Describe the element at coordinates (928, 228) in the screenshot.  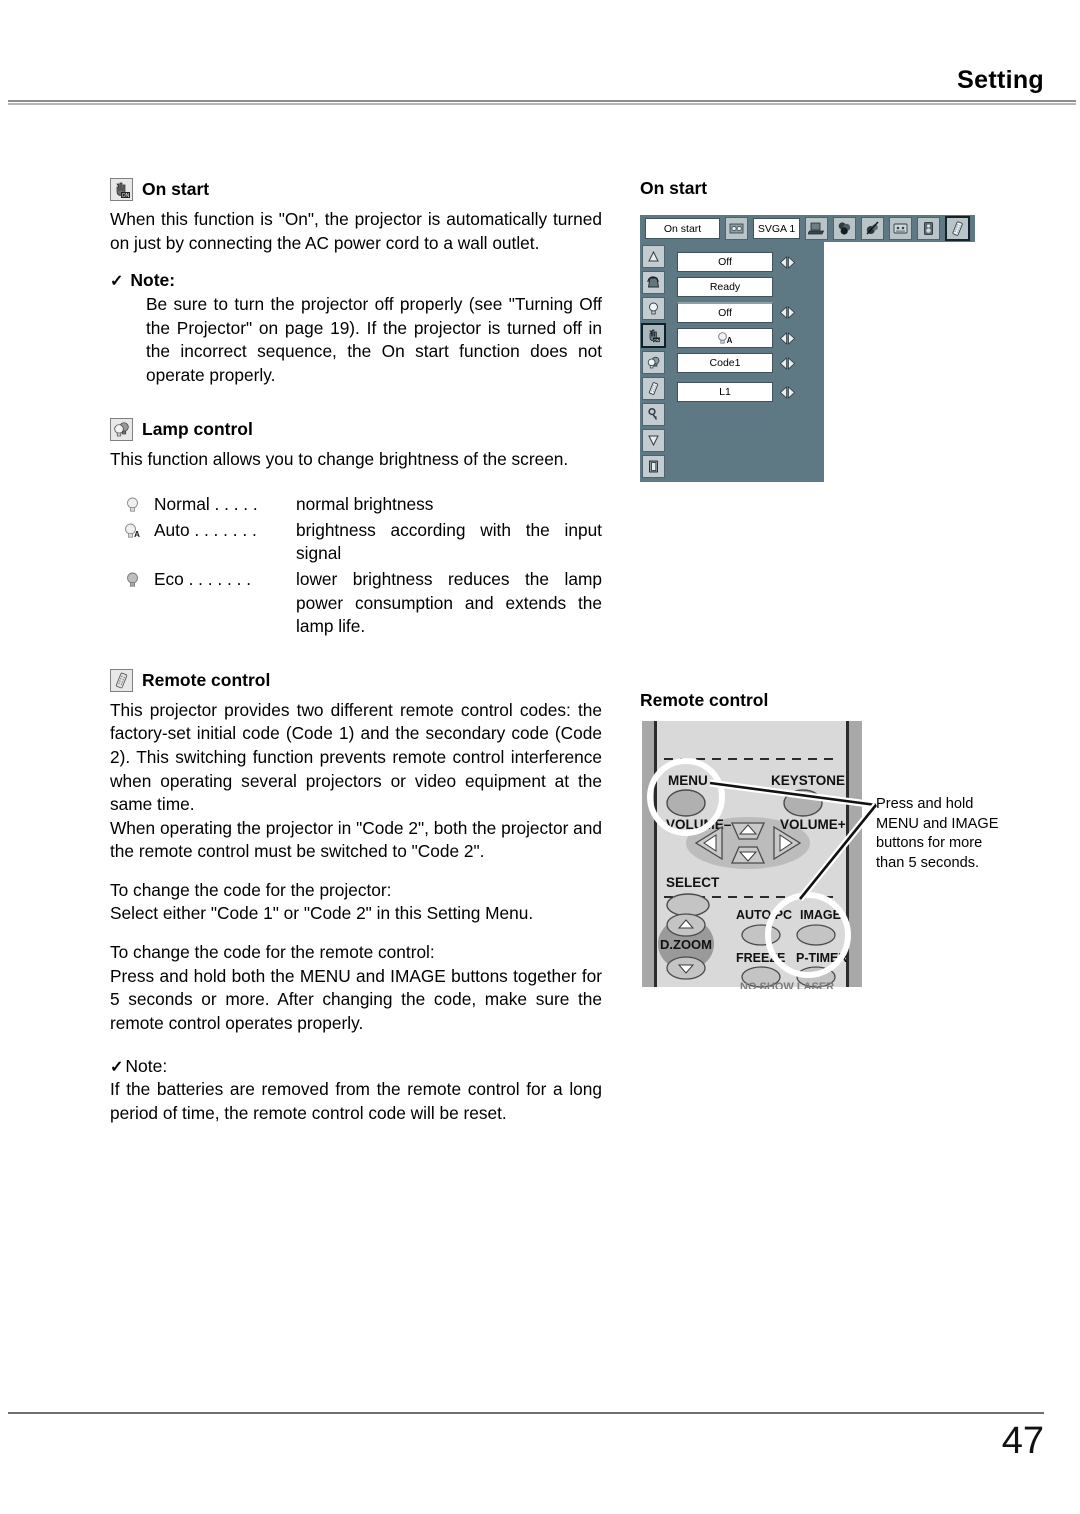
I see `sound-icon` at that location.